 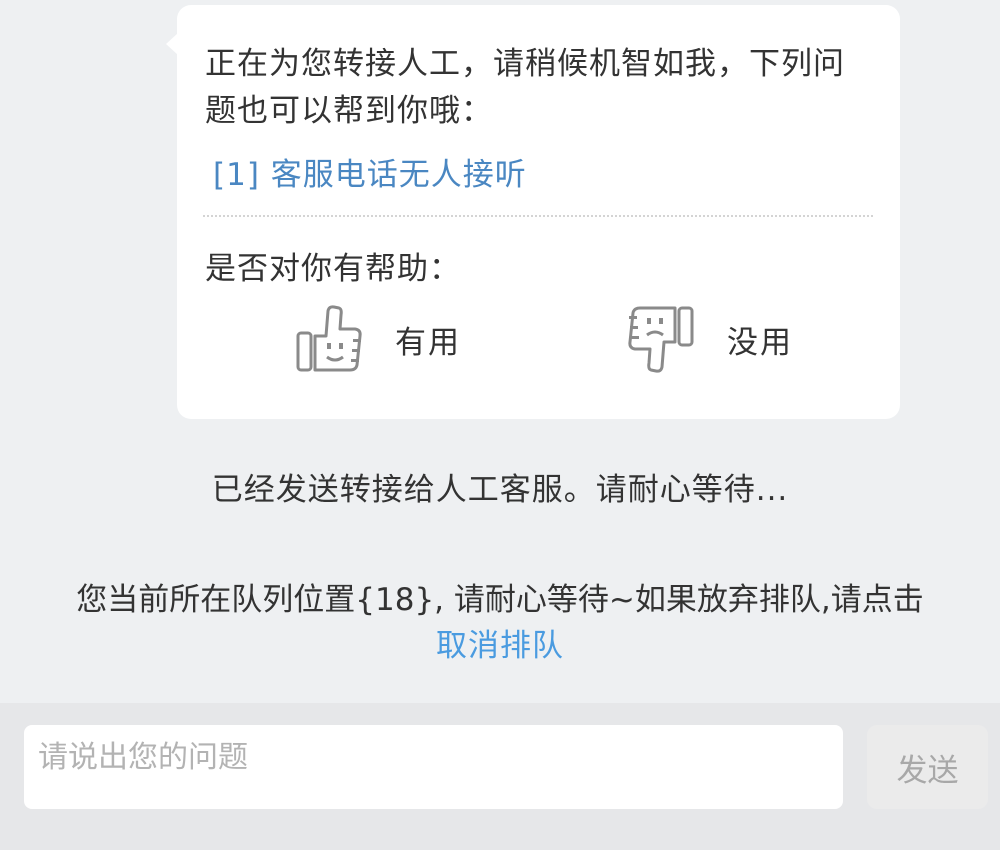 What do you see at coordinates (500, 646) in the screenshot?
I see `cancel-queue-link: 取消排队` at bounding box center [500, 646].